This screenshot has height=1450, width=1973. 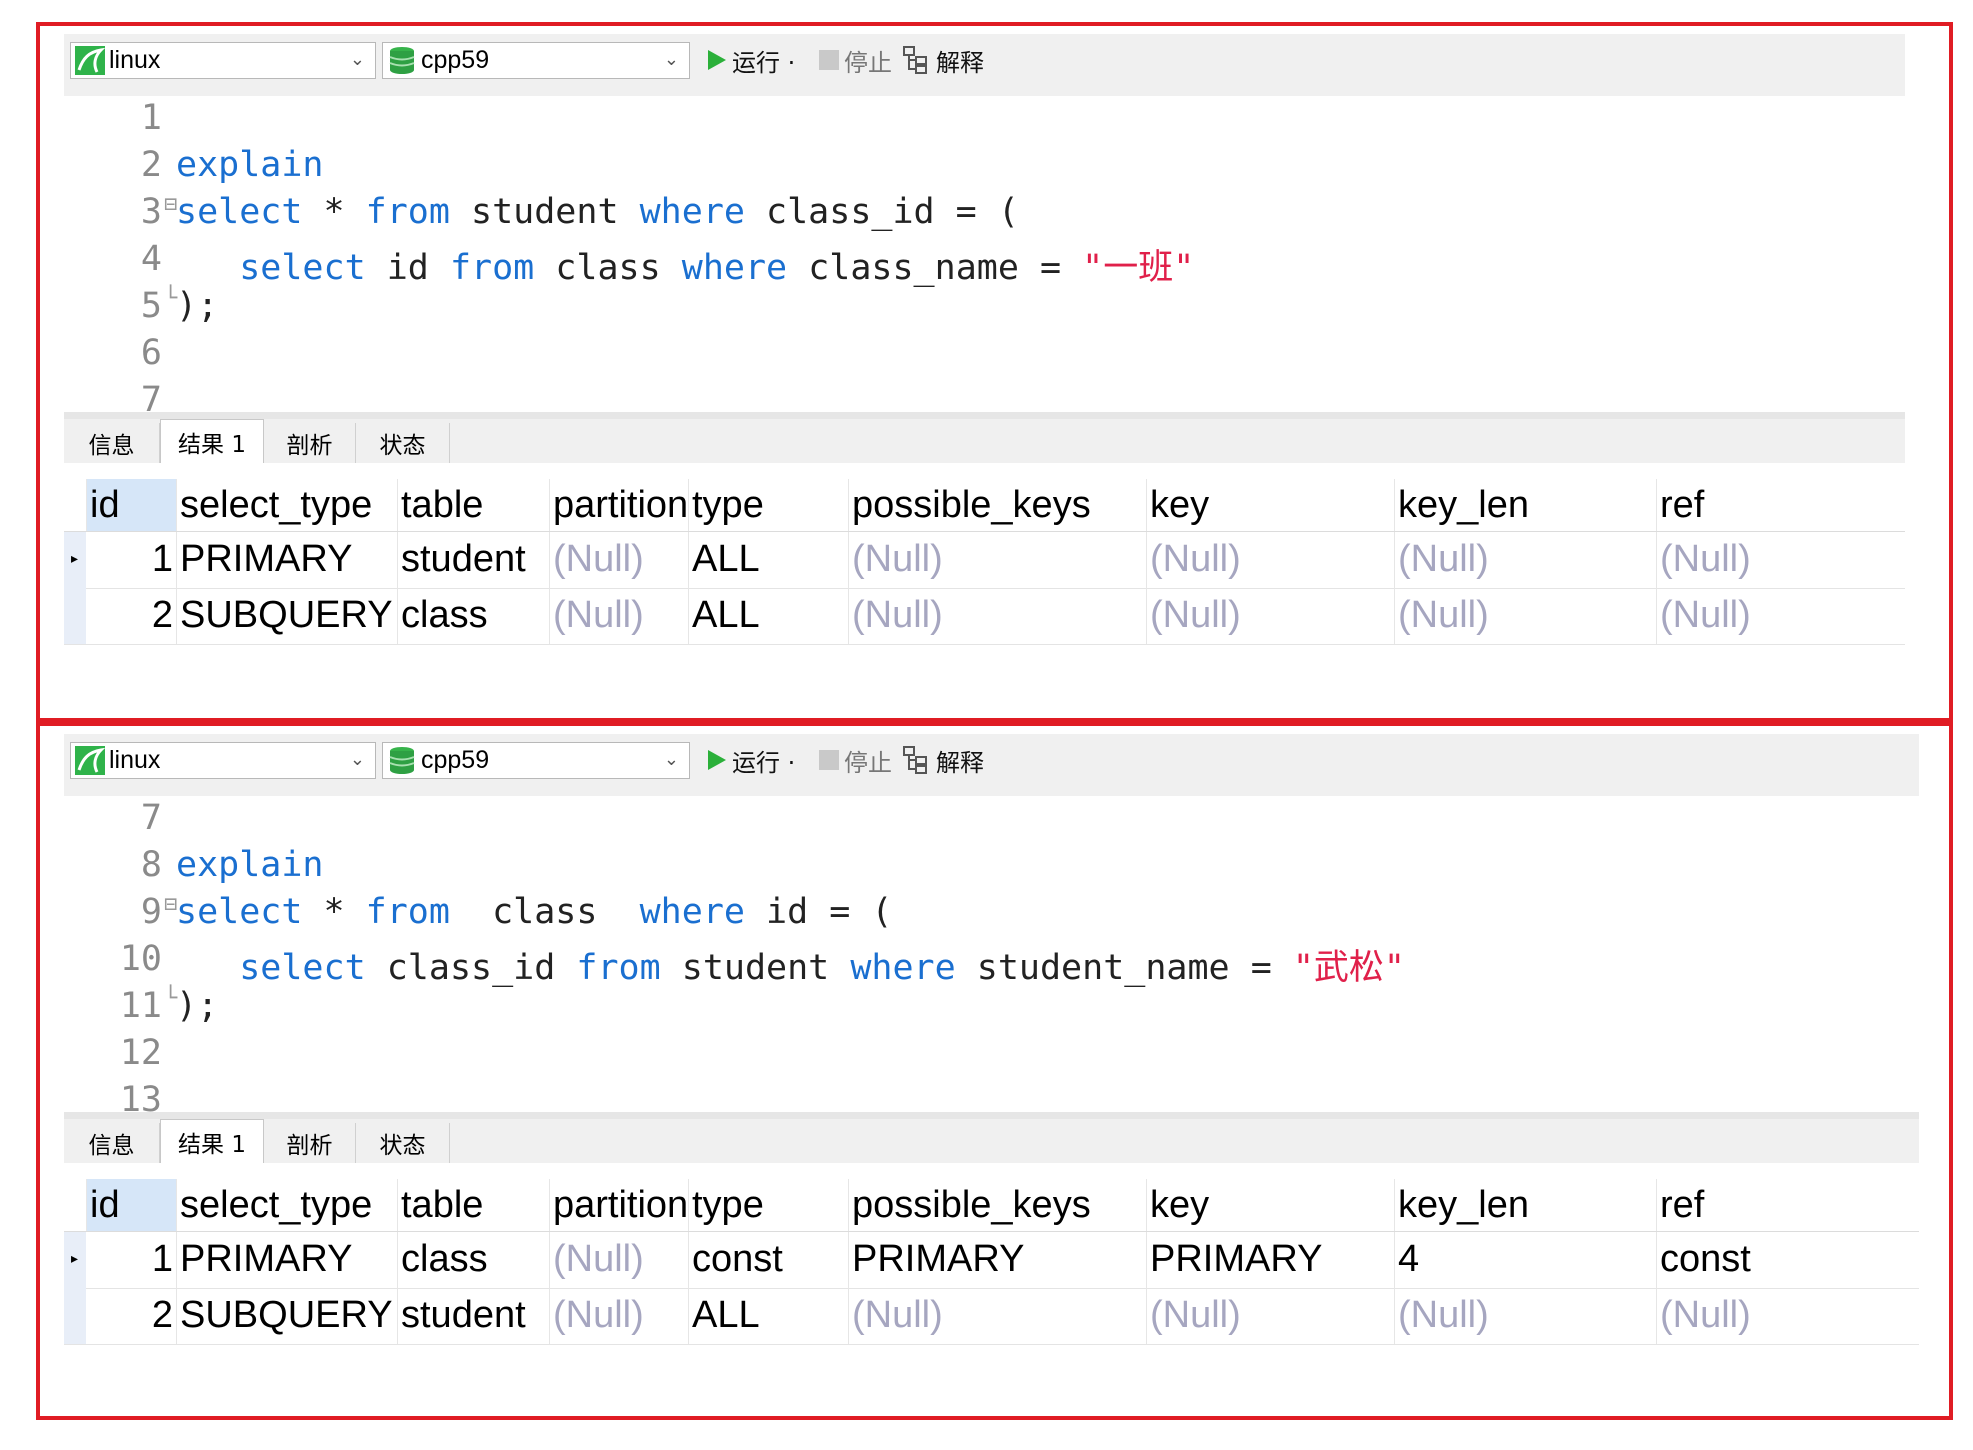 I want to click on sql-text: );, so click(x=197, y=306).